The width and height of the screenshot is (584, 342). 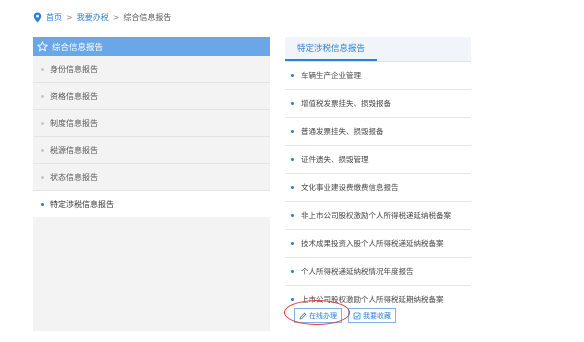 What do you see at coordinates (377, 315) in the screenshot?
I see `favorite-label: 我要收藏` at bounding box center [377, 315].